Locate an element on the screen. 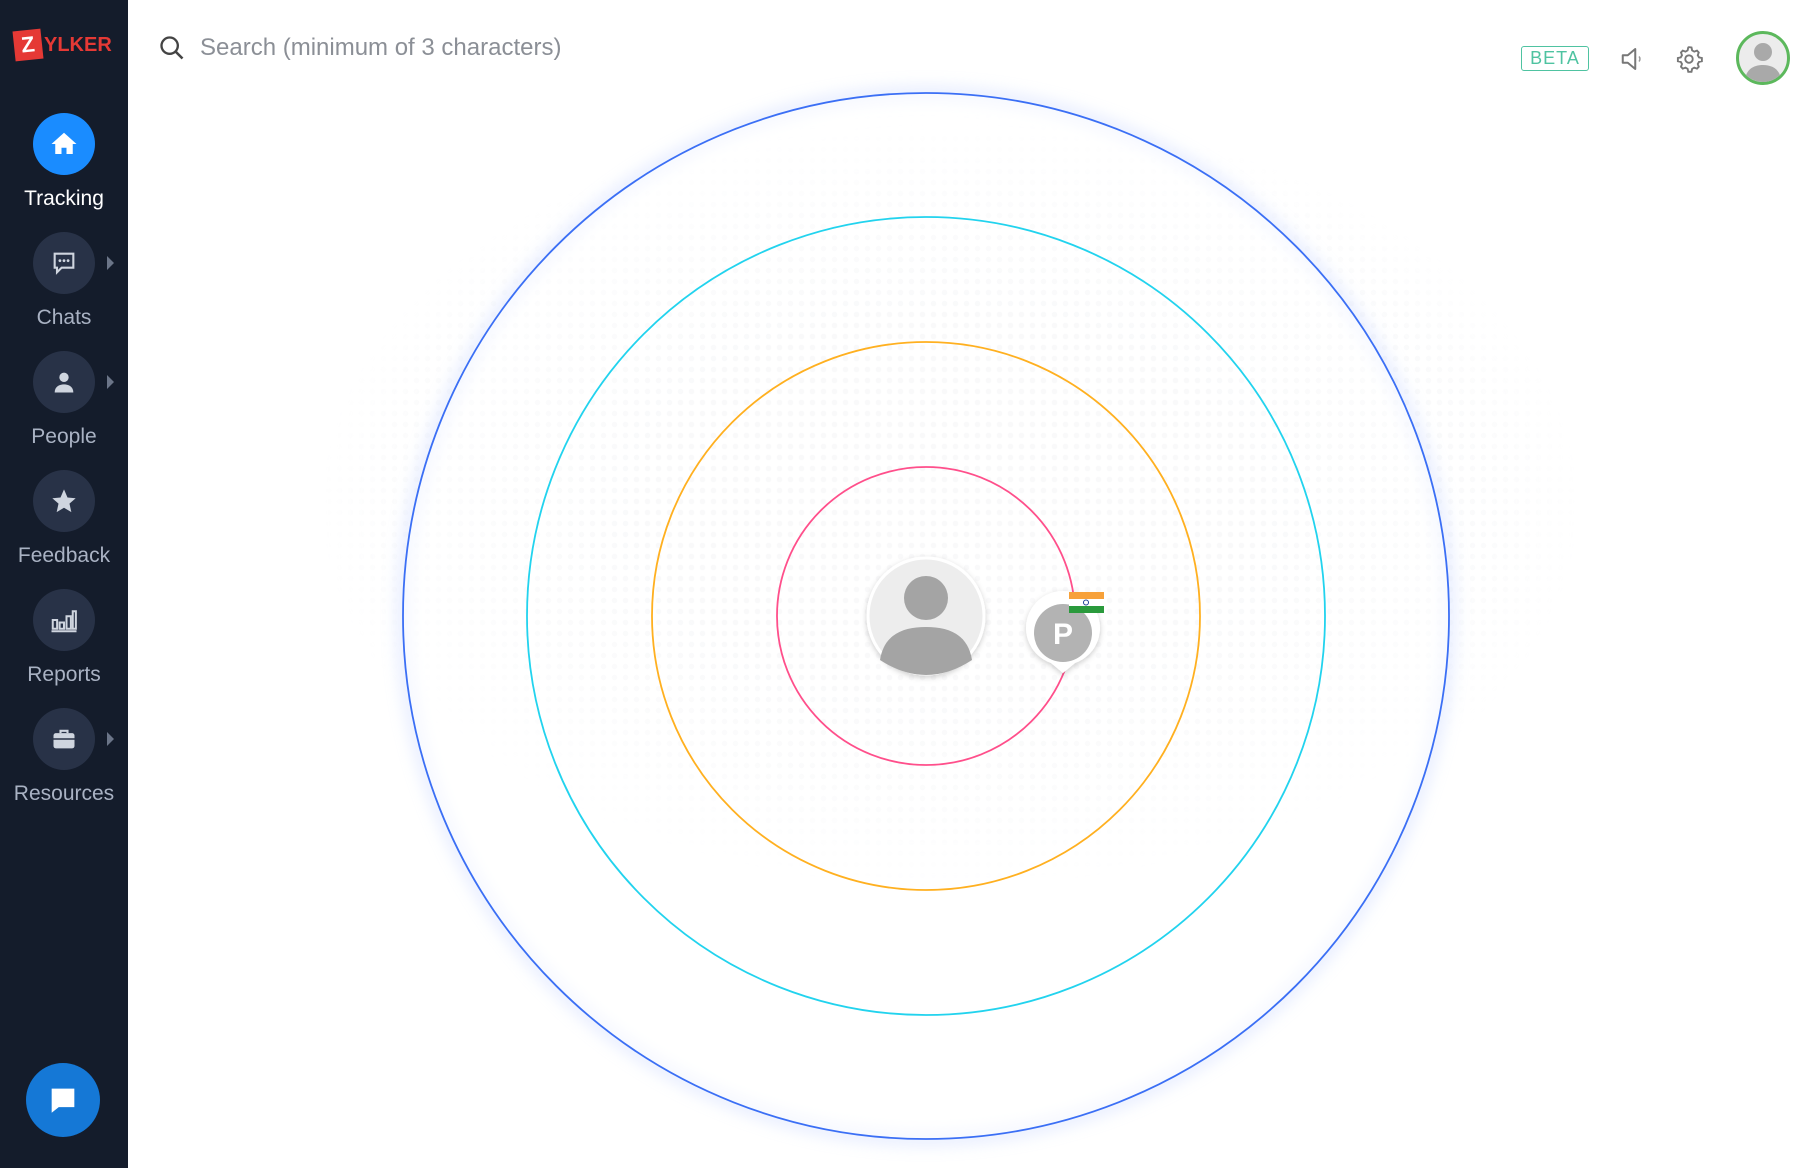  india-flag-icon is located at coordinates (1086, 602).